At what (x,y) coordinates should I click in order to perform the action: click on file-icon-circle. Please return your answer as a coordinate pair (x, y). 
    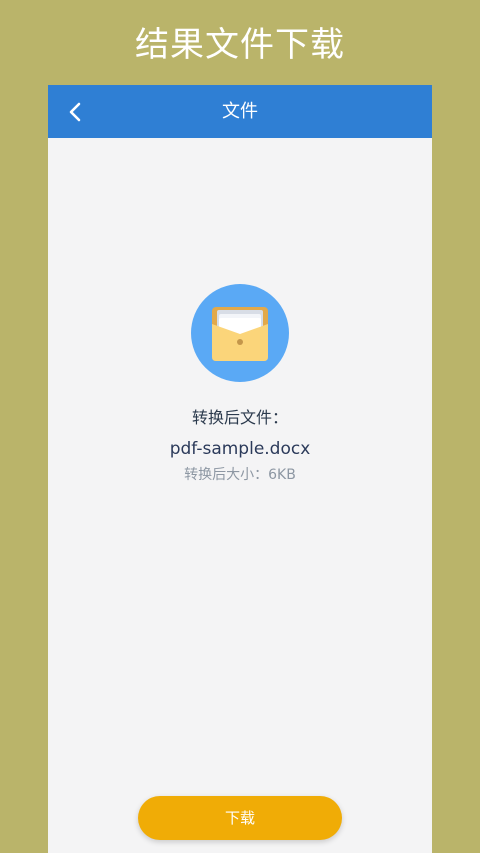
    Looking at the image, I should click on (240, 333).